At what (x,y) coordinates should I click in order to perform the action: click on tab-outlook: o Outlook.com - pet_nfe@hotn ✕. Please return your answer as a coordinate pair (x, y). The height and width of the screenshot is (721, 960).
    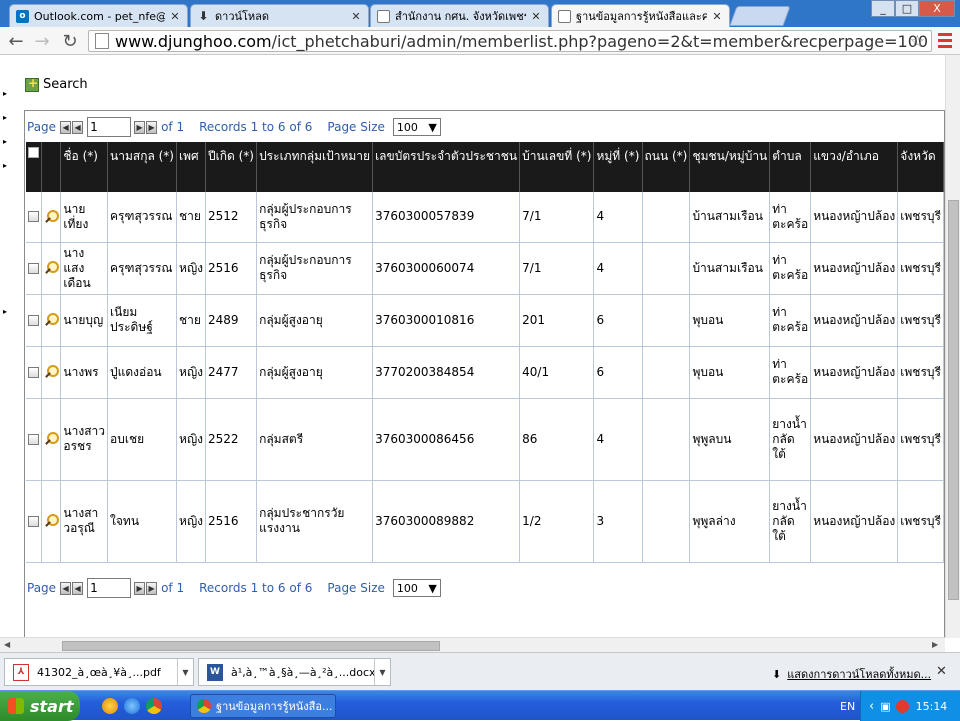
    Looking at the image, I should click on (98, 15).